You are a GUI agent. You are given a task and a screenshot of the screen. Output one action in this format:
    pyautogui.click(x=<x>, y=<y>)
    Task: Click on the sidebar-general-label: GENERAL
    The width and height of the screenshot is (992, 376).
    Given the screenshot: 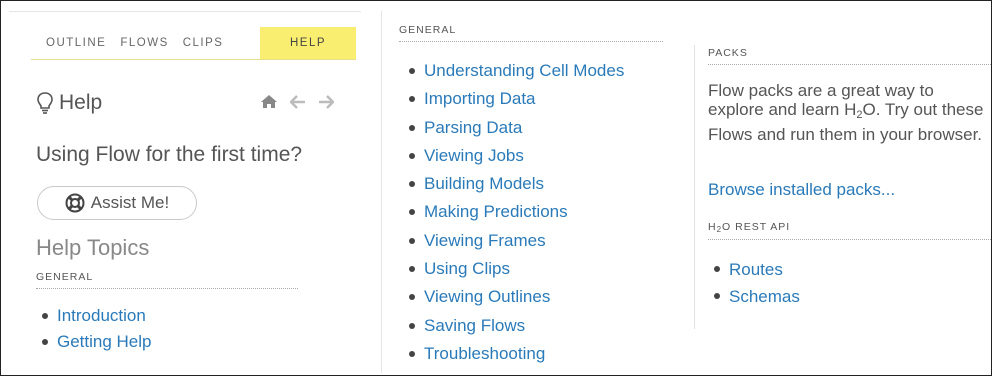 What is the action you would take?
    pyautogui.click(x=167, y=280)
    